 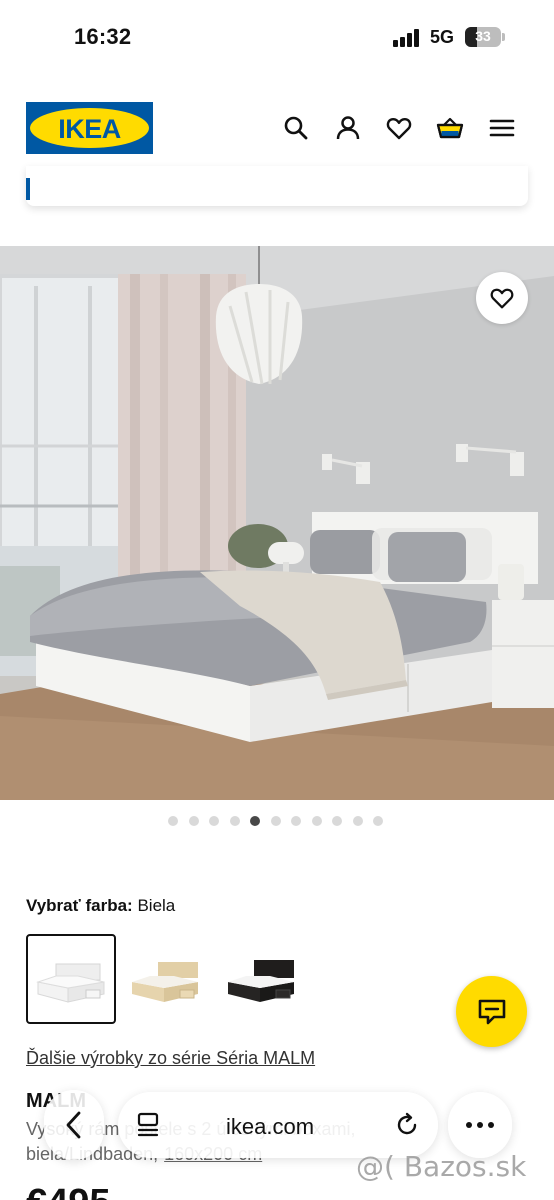 I want to click on watermark: @( Bazos.sk, so click(x=441, y=1166).